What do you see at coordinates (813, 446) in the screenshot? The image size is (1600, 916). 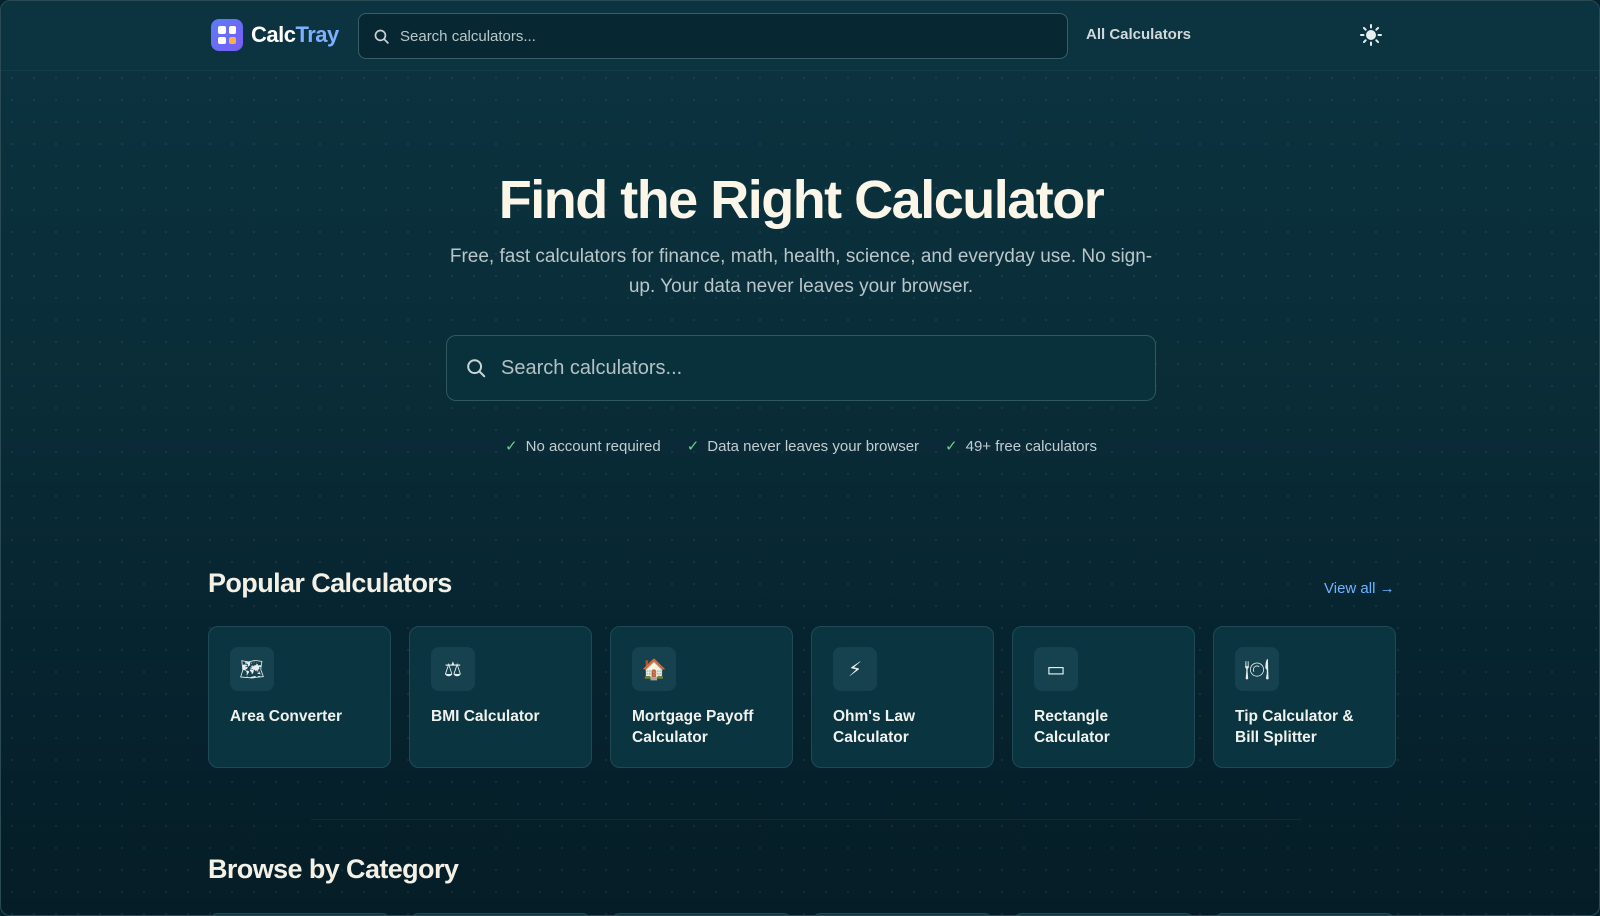 I see `feature-label: Data never leaves your browser` at bounding box center [813, 446].